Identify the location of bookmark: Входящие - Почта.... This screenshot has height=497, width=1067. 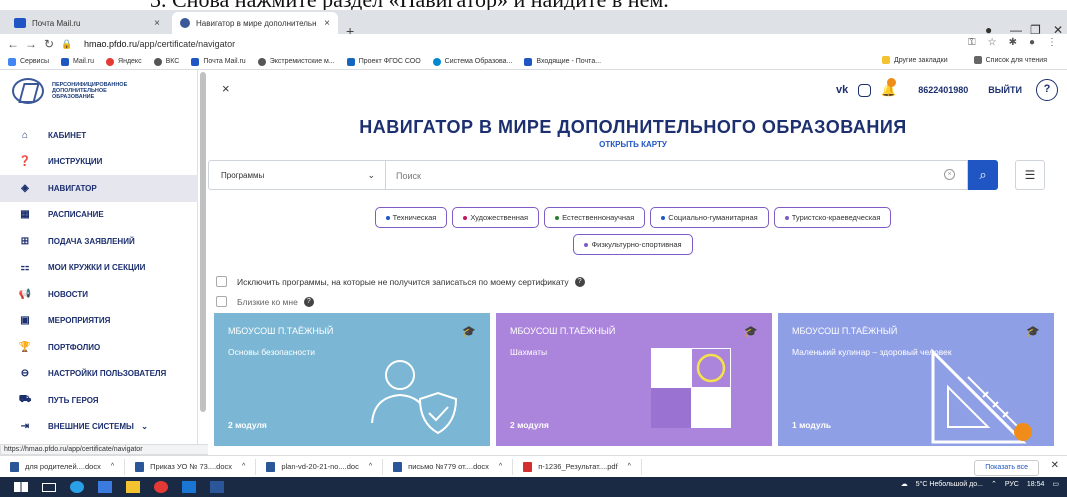
(562, 61).